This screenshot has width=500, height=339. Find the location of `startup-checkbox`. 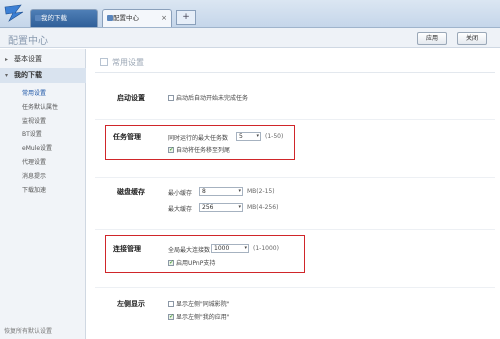

startup-checkbox is located at coordinates (171, 97).